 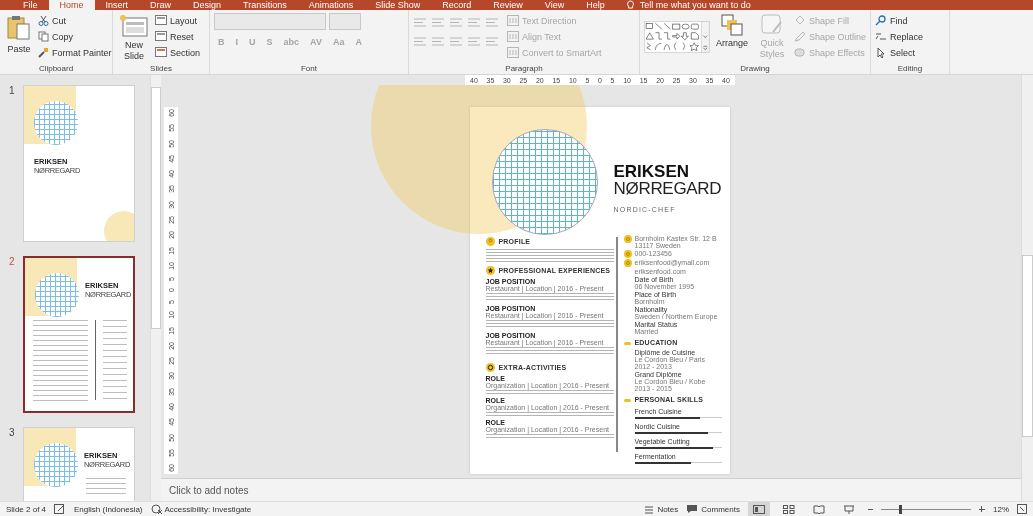 What do you see at coordinates (661, 509) in the screenshot?
I see `notes-button: Notes` at bounding box center [661, 509].